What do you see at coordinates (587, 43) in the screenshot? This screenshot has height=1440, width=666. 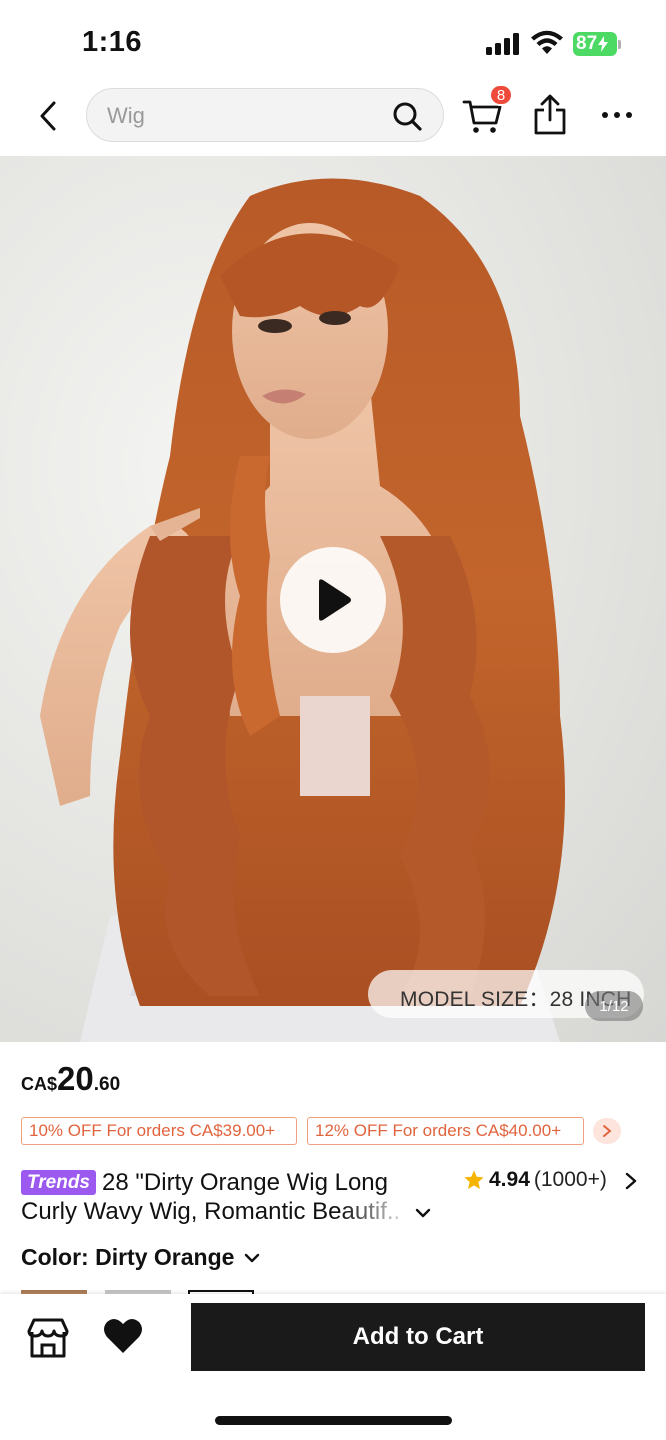 I see `battery-level: 87` at bounding box center [587, 43].